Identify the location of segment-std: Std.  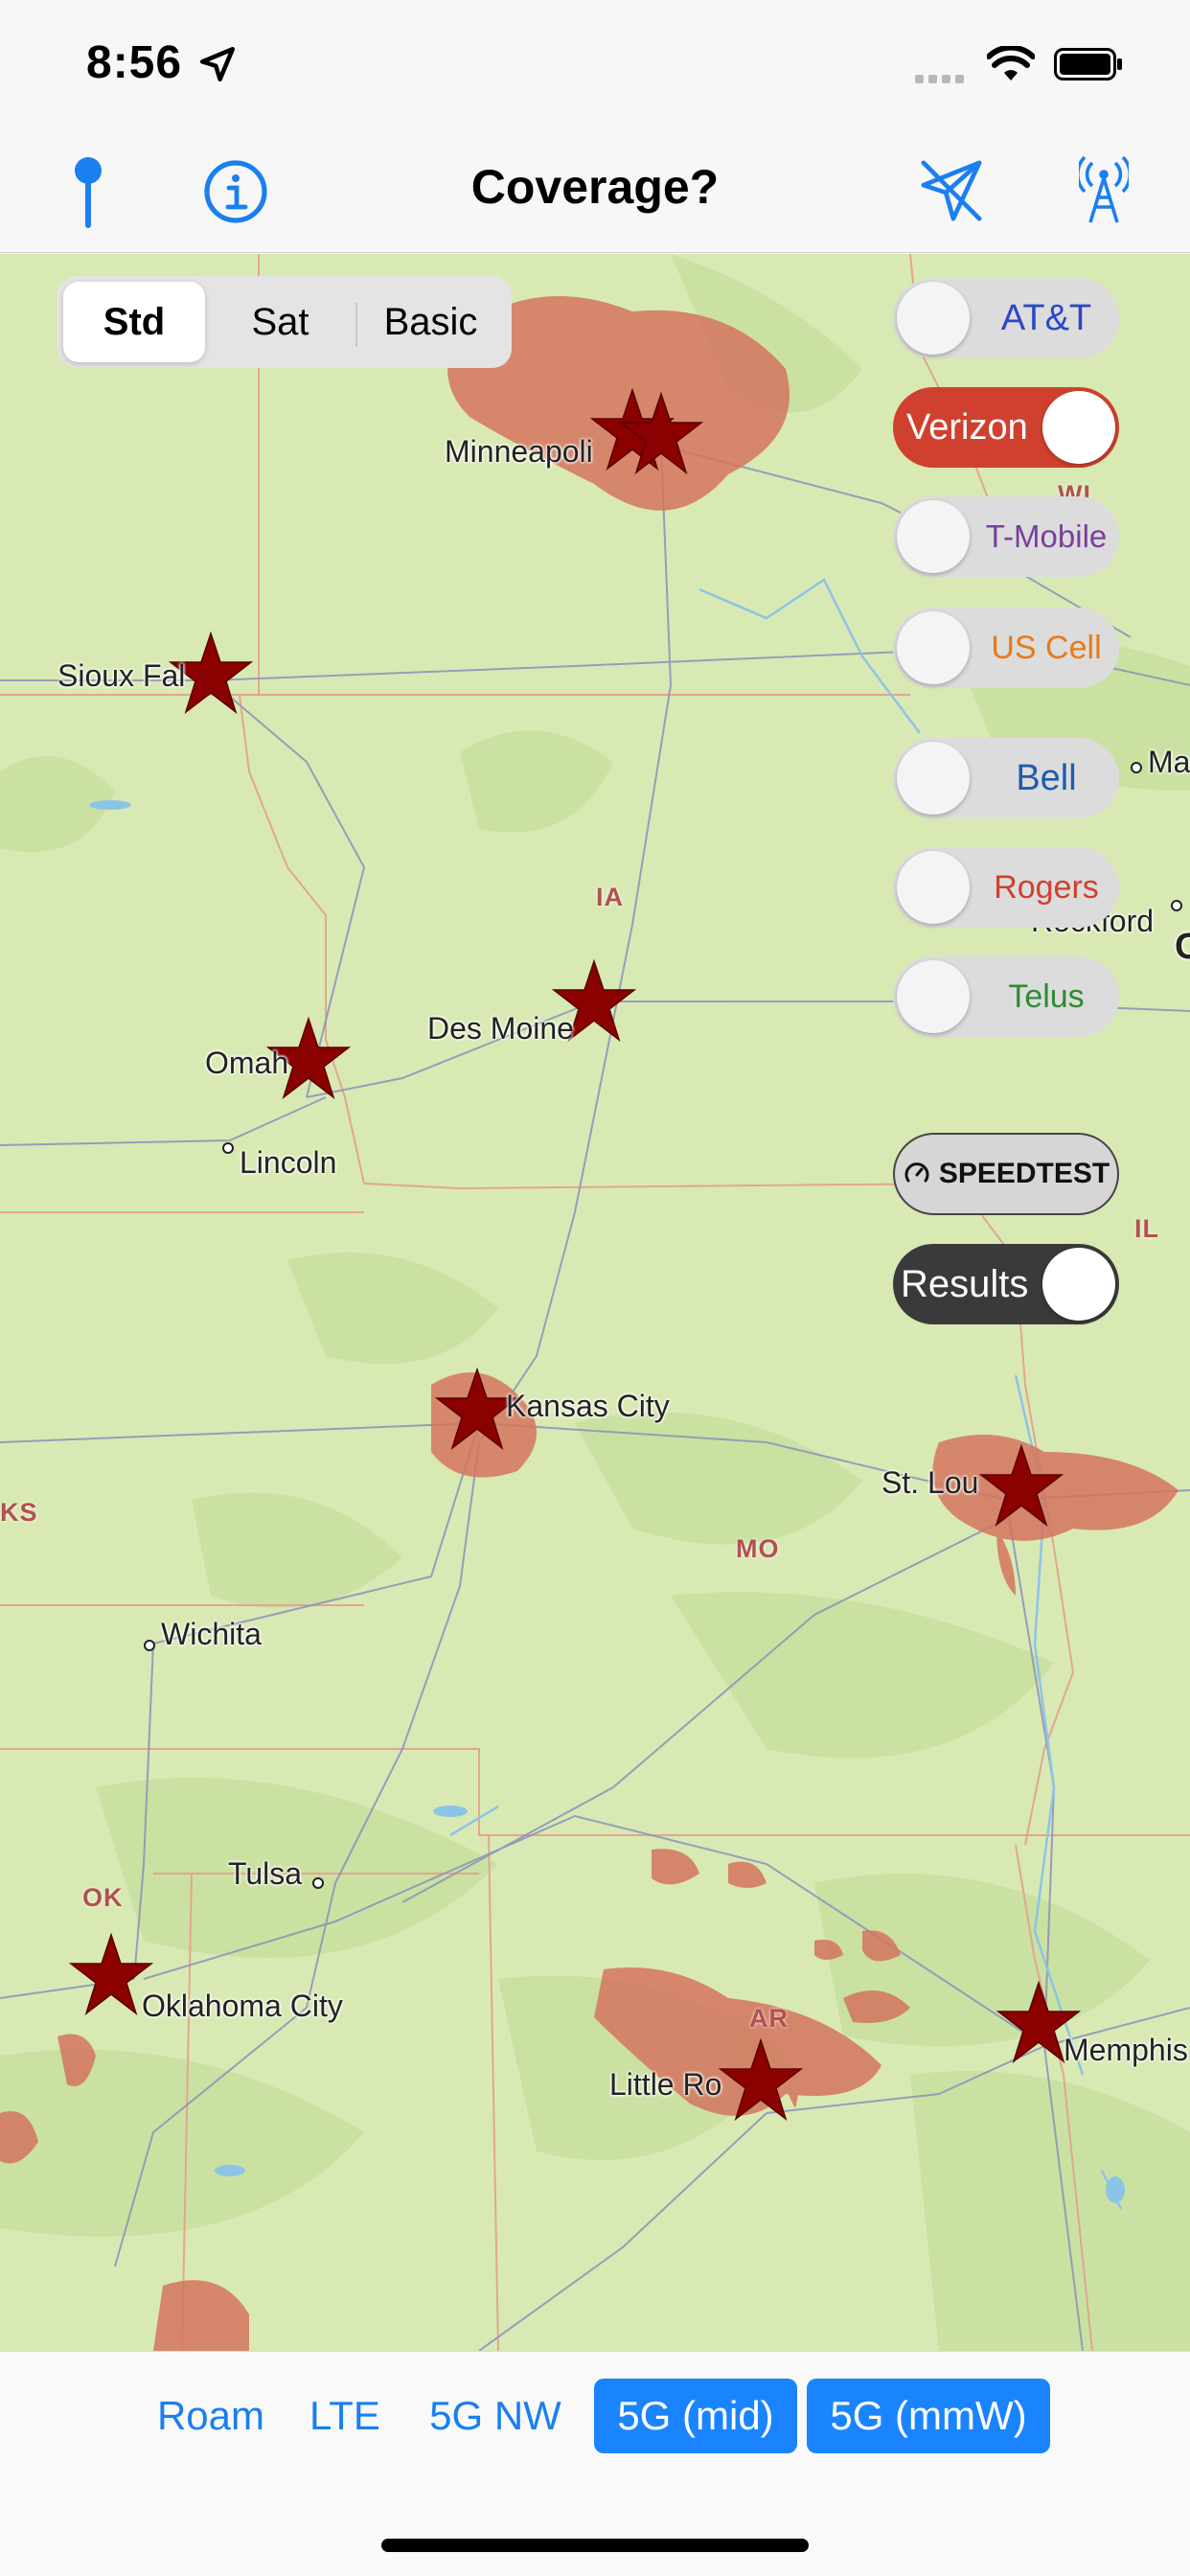
(134, 322).